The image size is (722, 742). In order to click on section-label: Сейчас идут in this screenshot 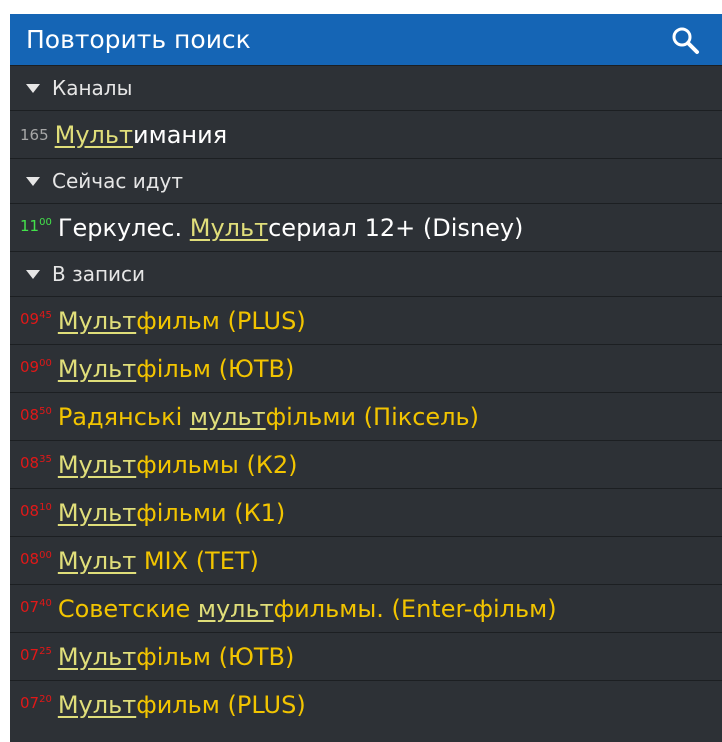, I will do `click(118, 181)`.